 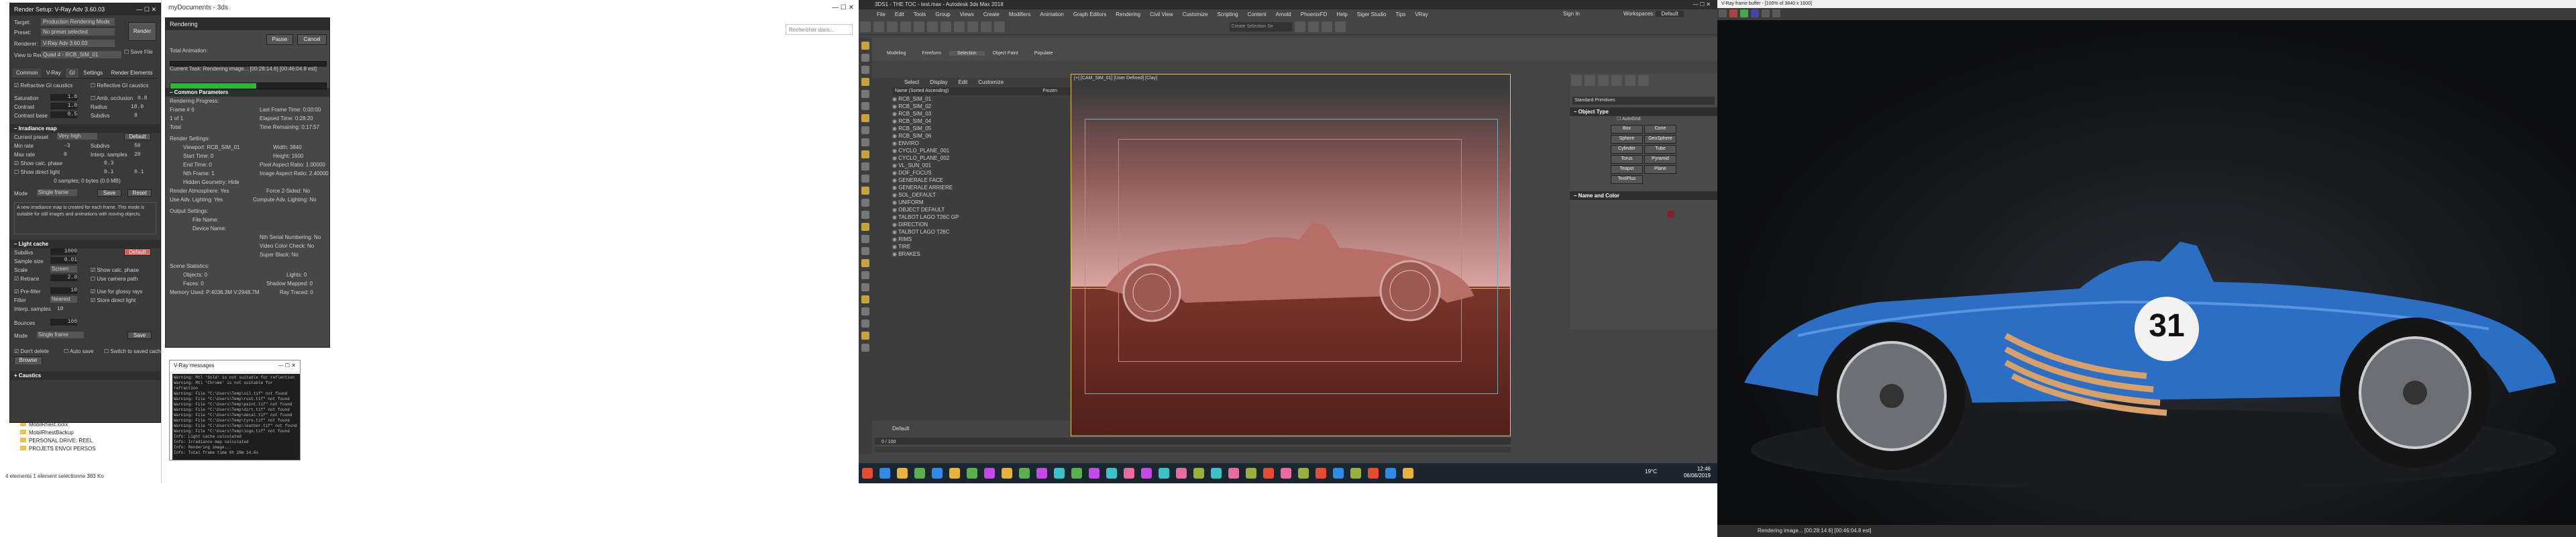 I want to click on lc-save-button: Save, so click(x=139, y=335).